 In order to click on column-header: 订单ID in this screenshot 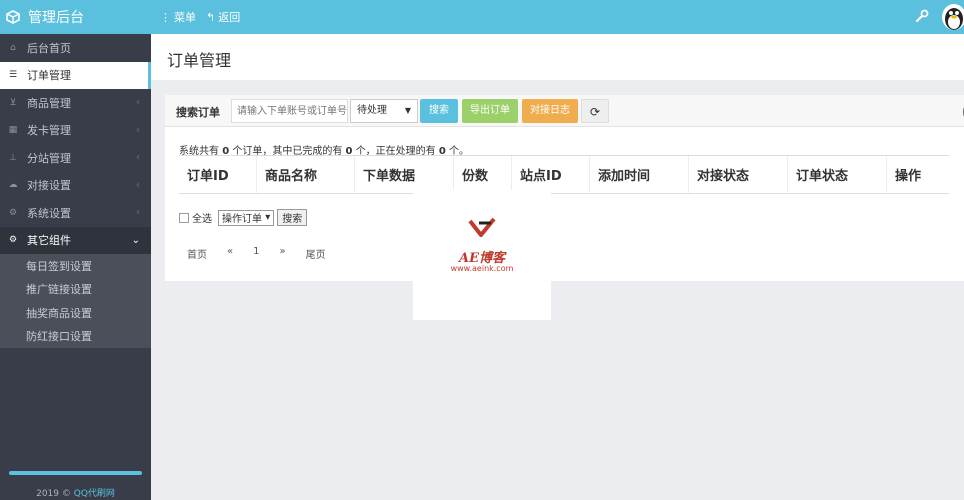, I will do `click(218, 174)`.